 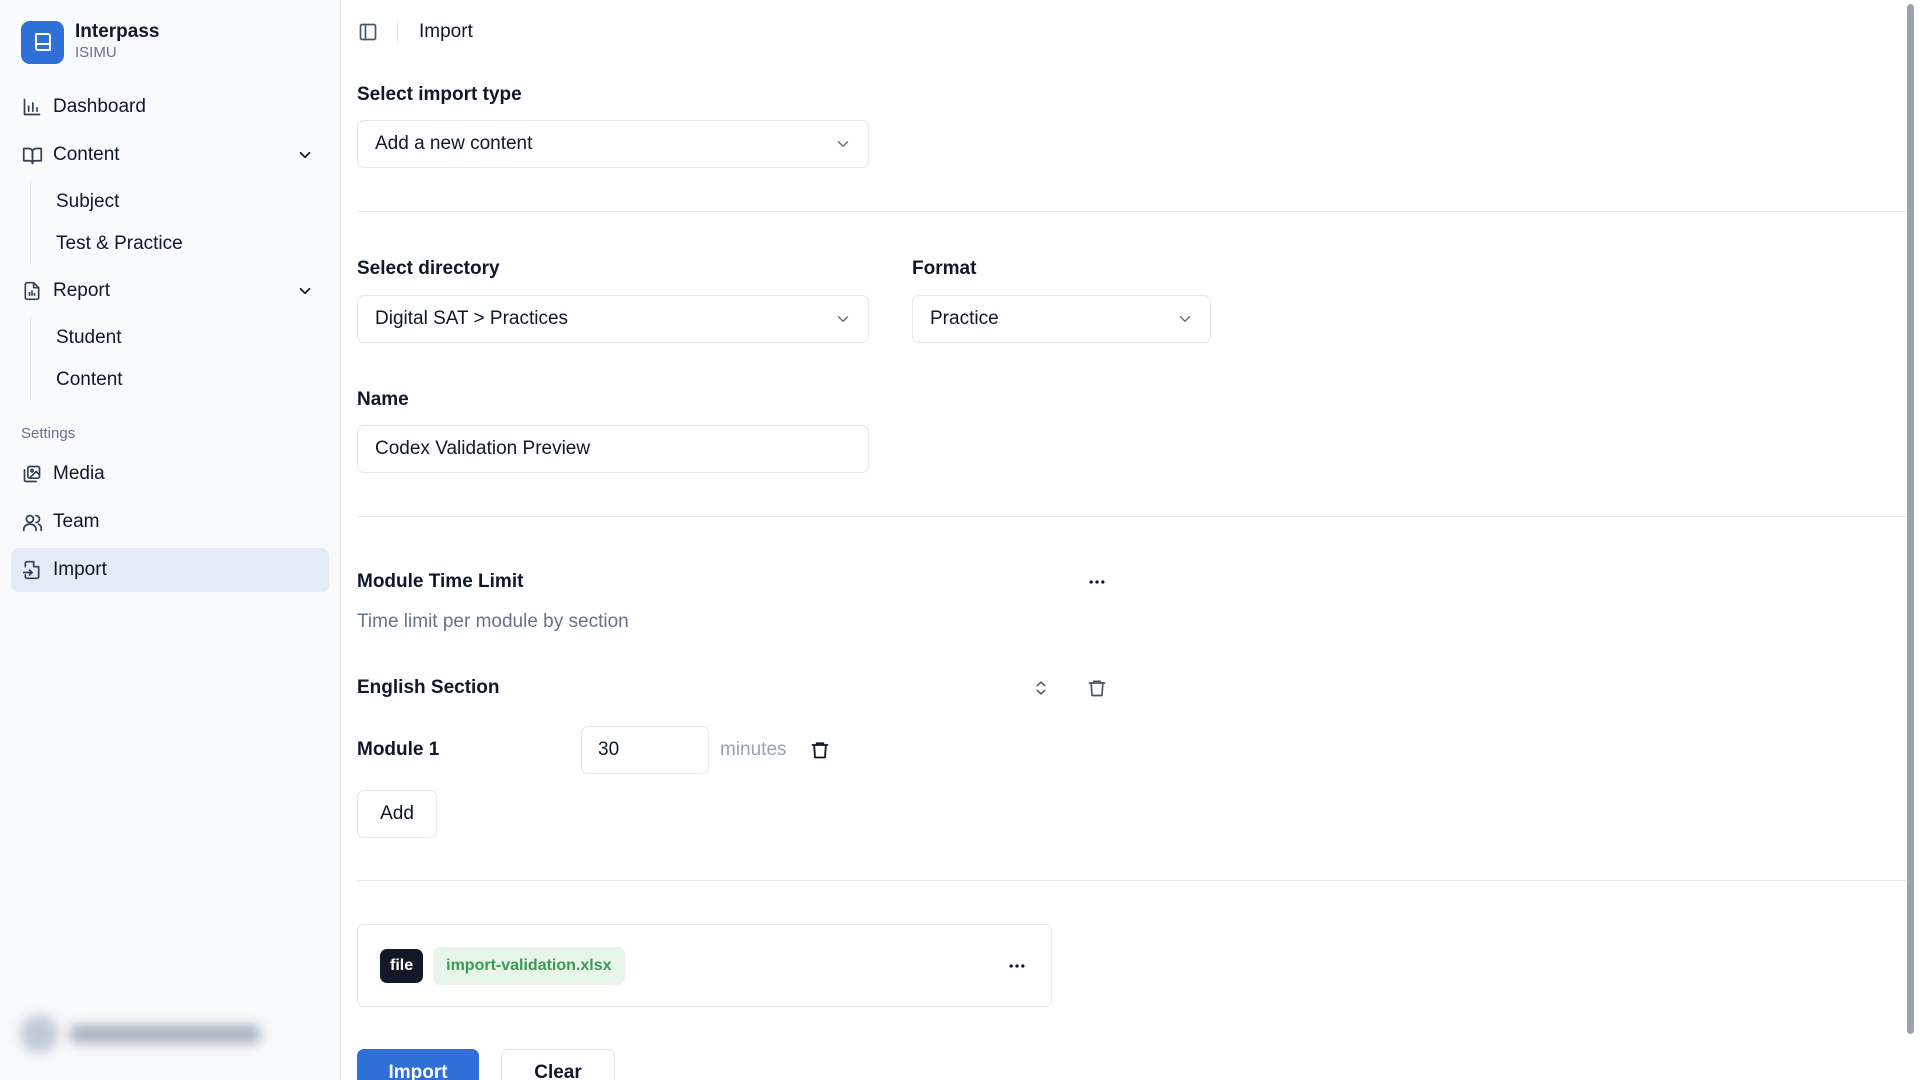 I want to click on book-icon, so click(x=42, y=42).